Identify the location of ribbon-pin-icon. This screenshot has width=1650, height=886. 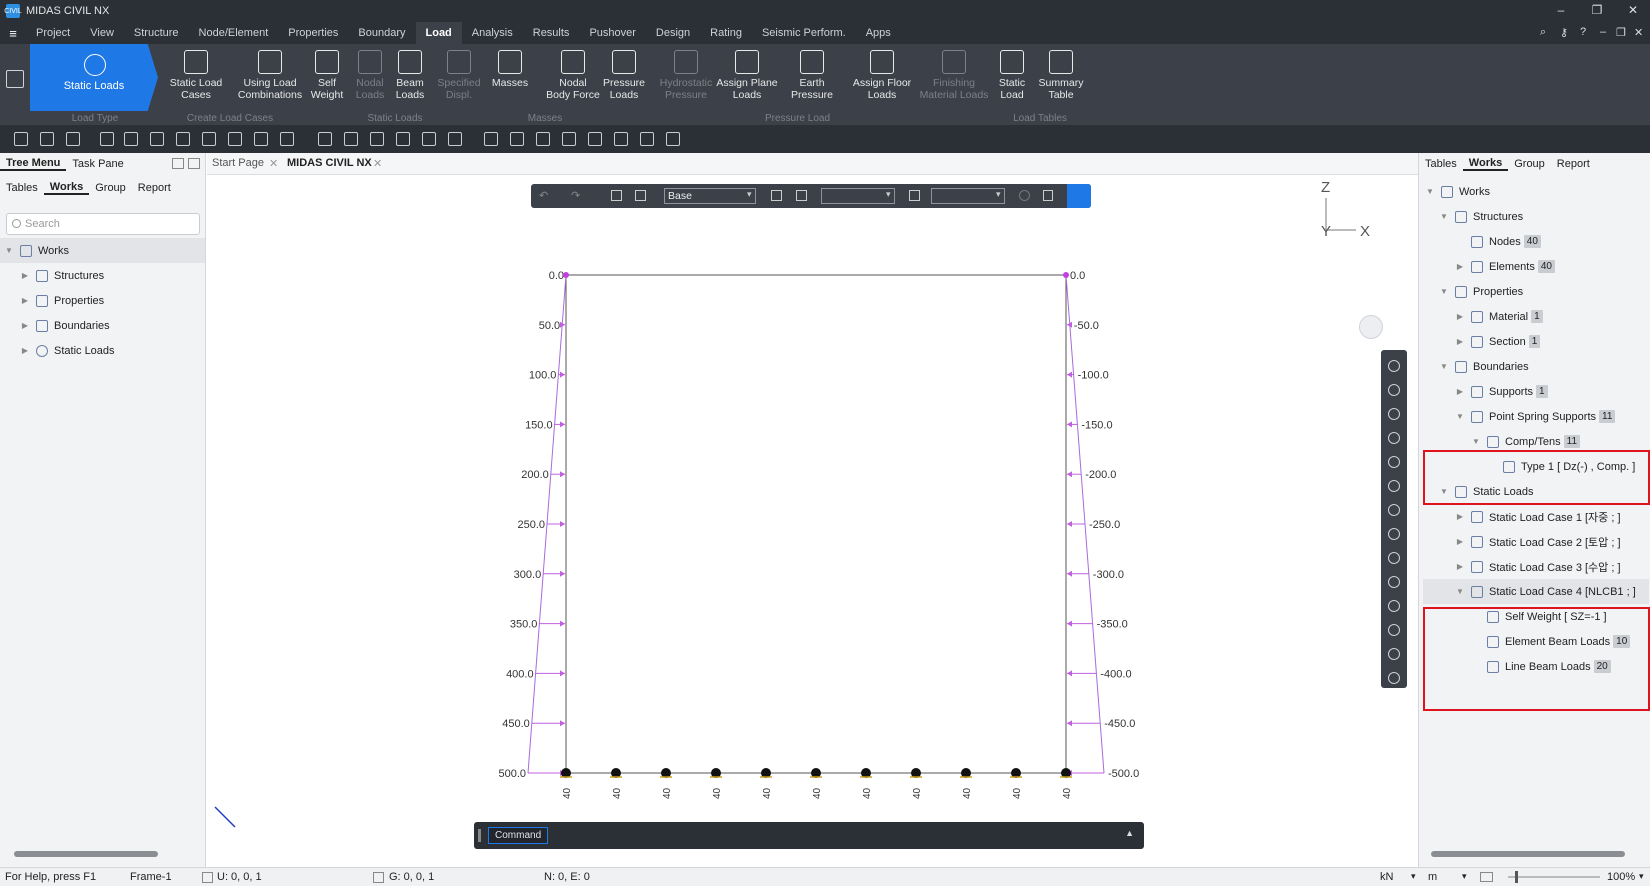
(15, 79).